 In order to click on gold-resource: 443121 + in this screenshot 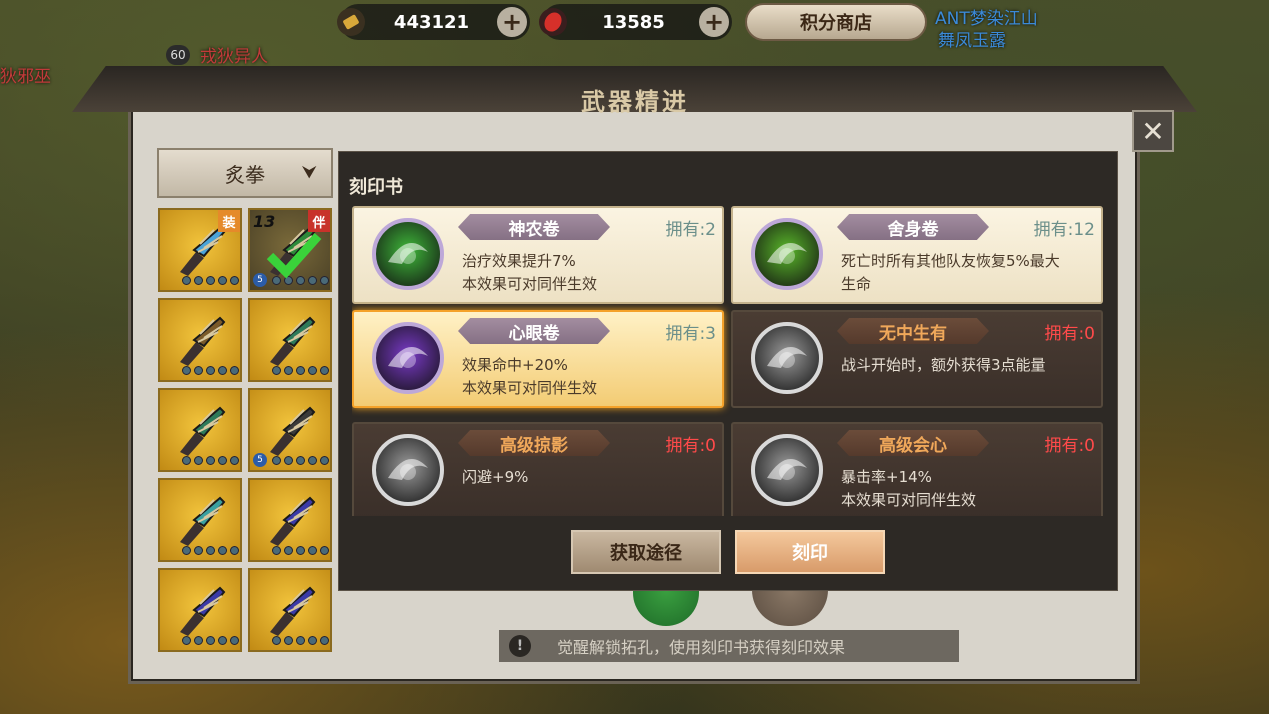, I will do `click(433, 22)`.